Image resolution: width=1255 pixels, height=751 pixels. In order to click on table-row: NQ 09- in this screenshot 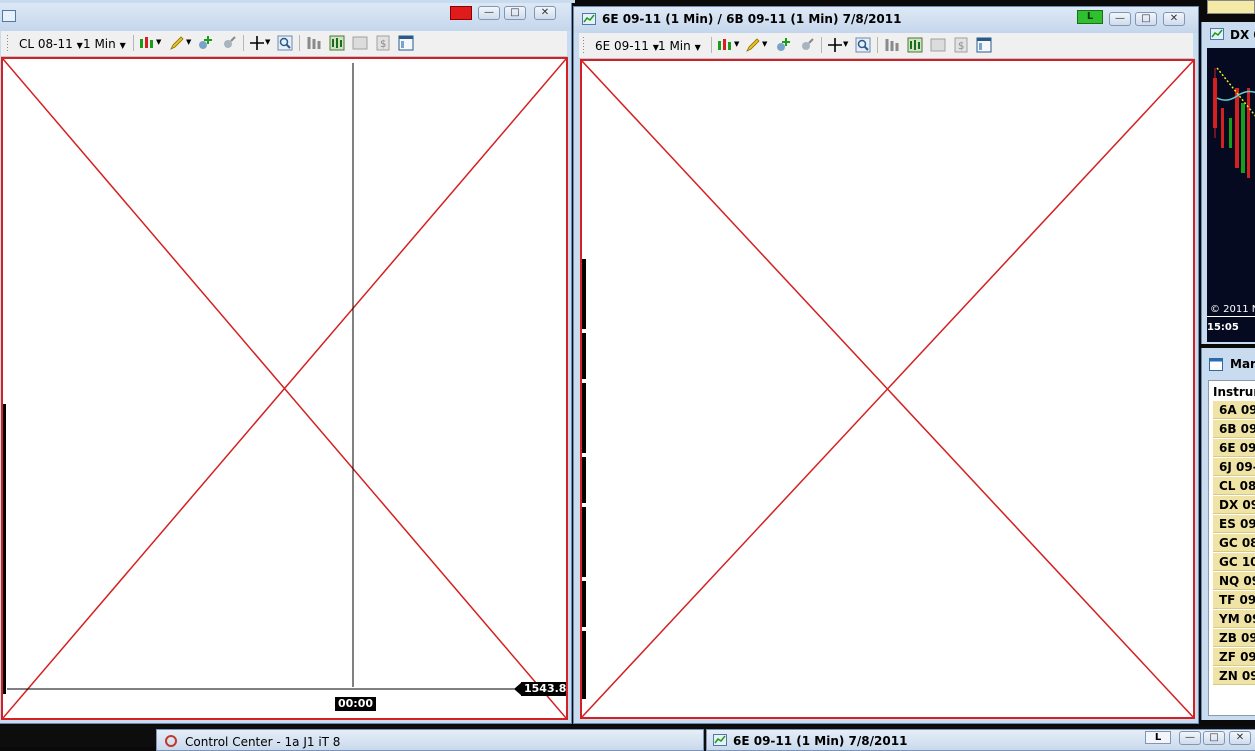, I will do `click(1234, 581)`.